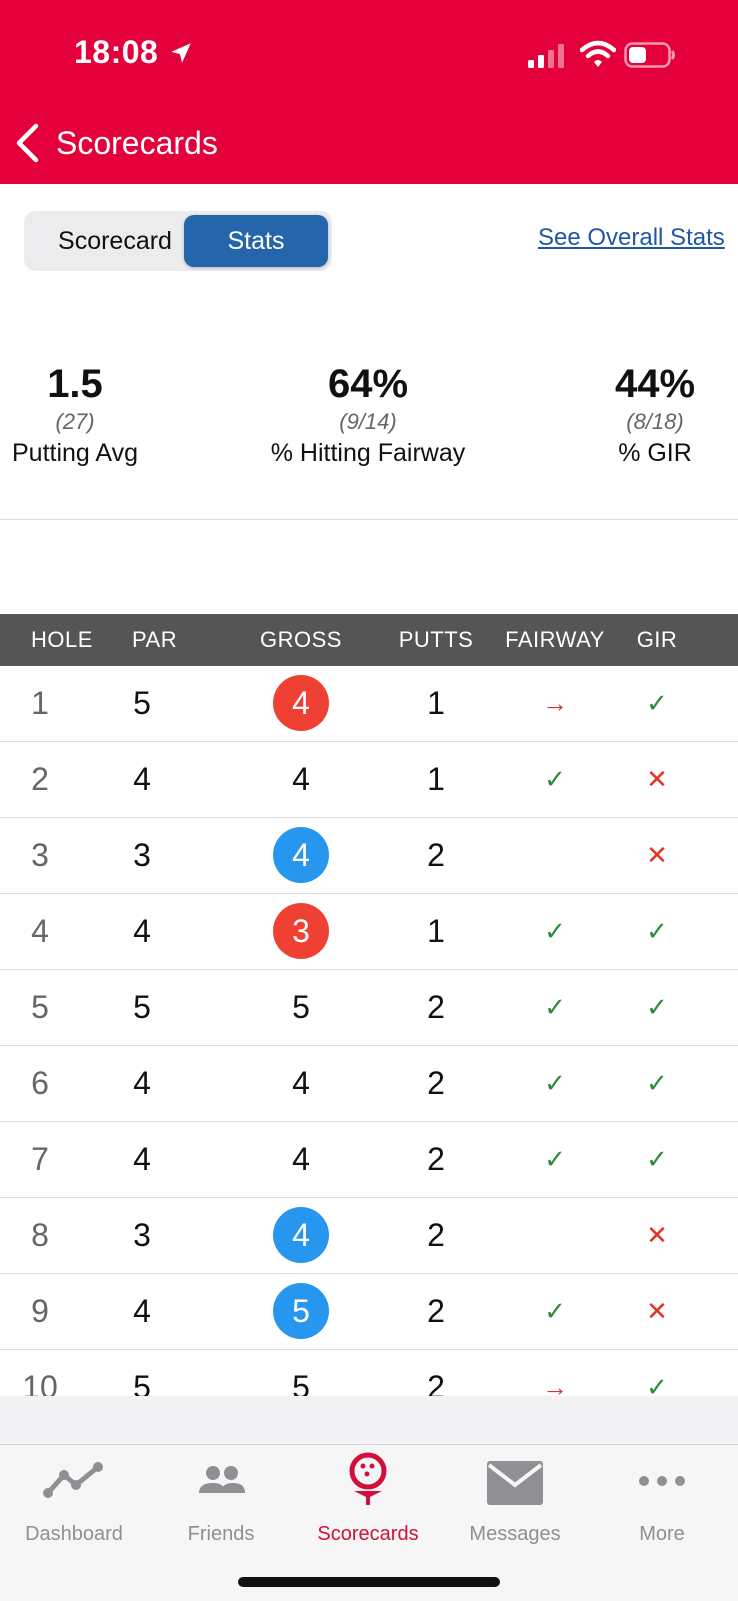 The width and height of the screenshot is (738, 1601). I want to click on back-label: Scorecards, so click(137, 142).